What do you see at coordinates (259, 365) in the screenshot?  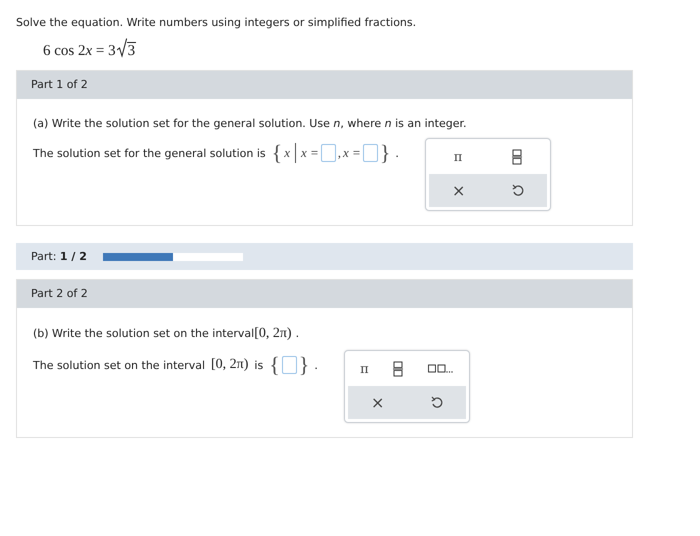 I see `answer-lead-text: is` at bounding box center [259, 365].